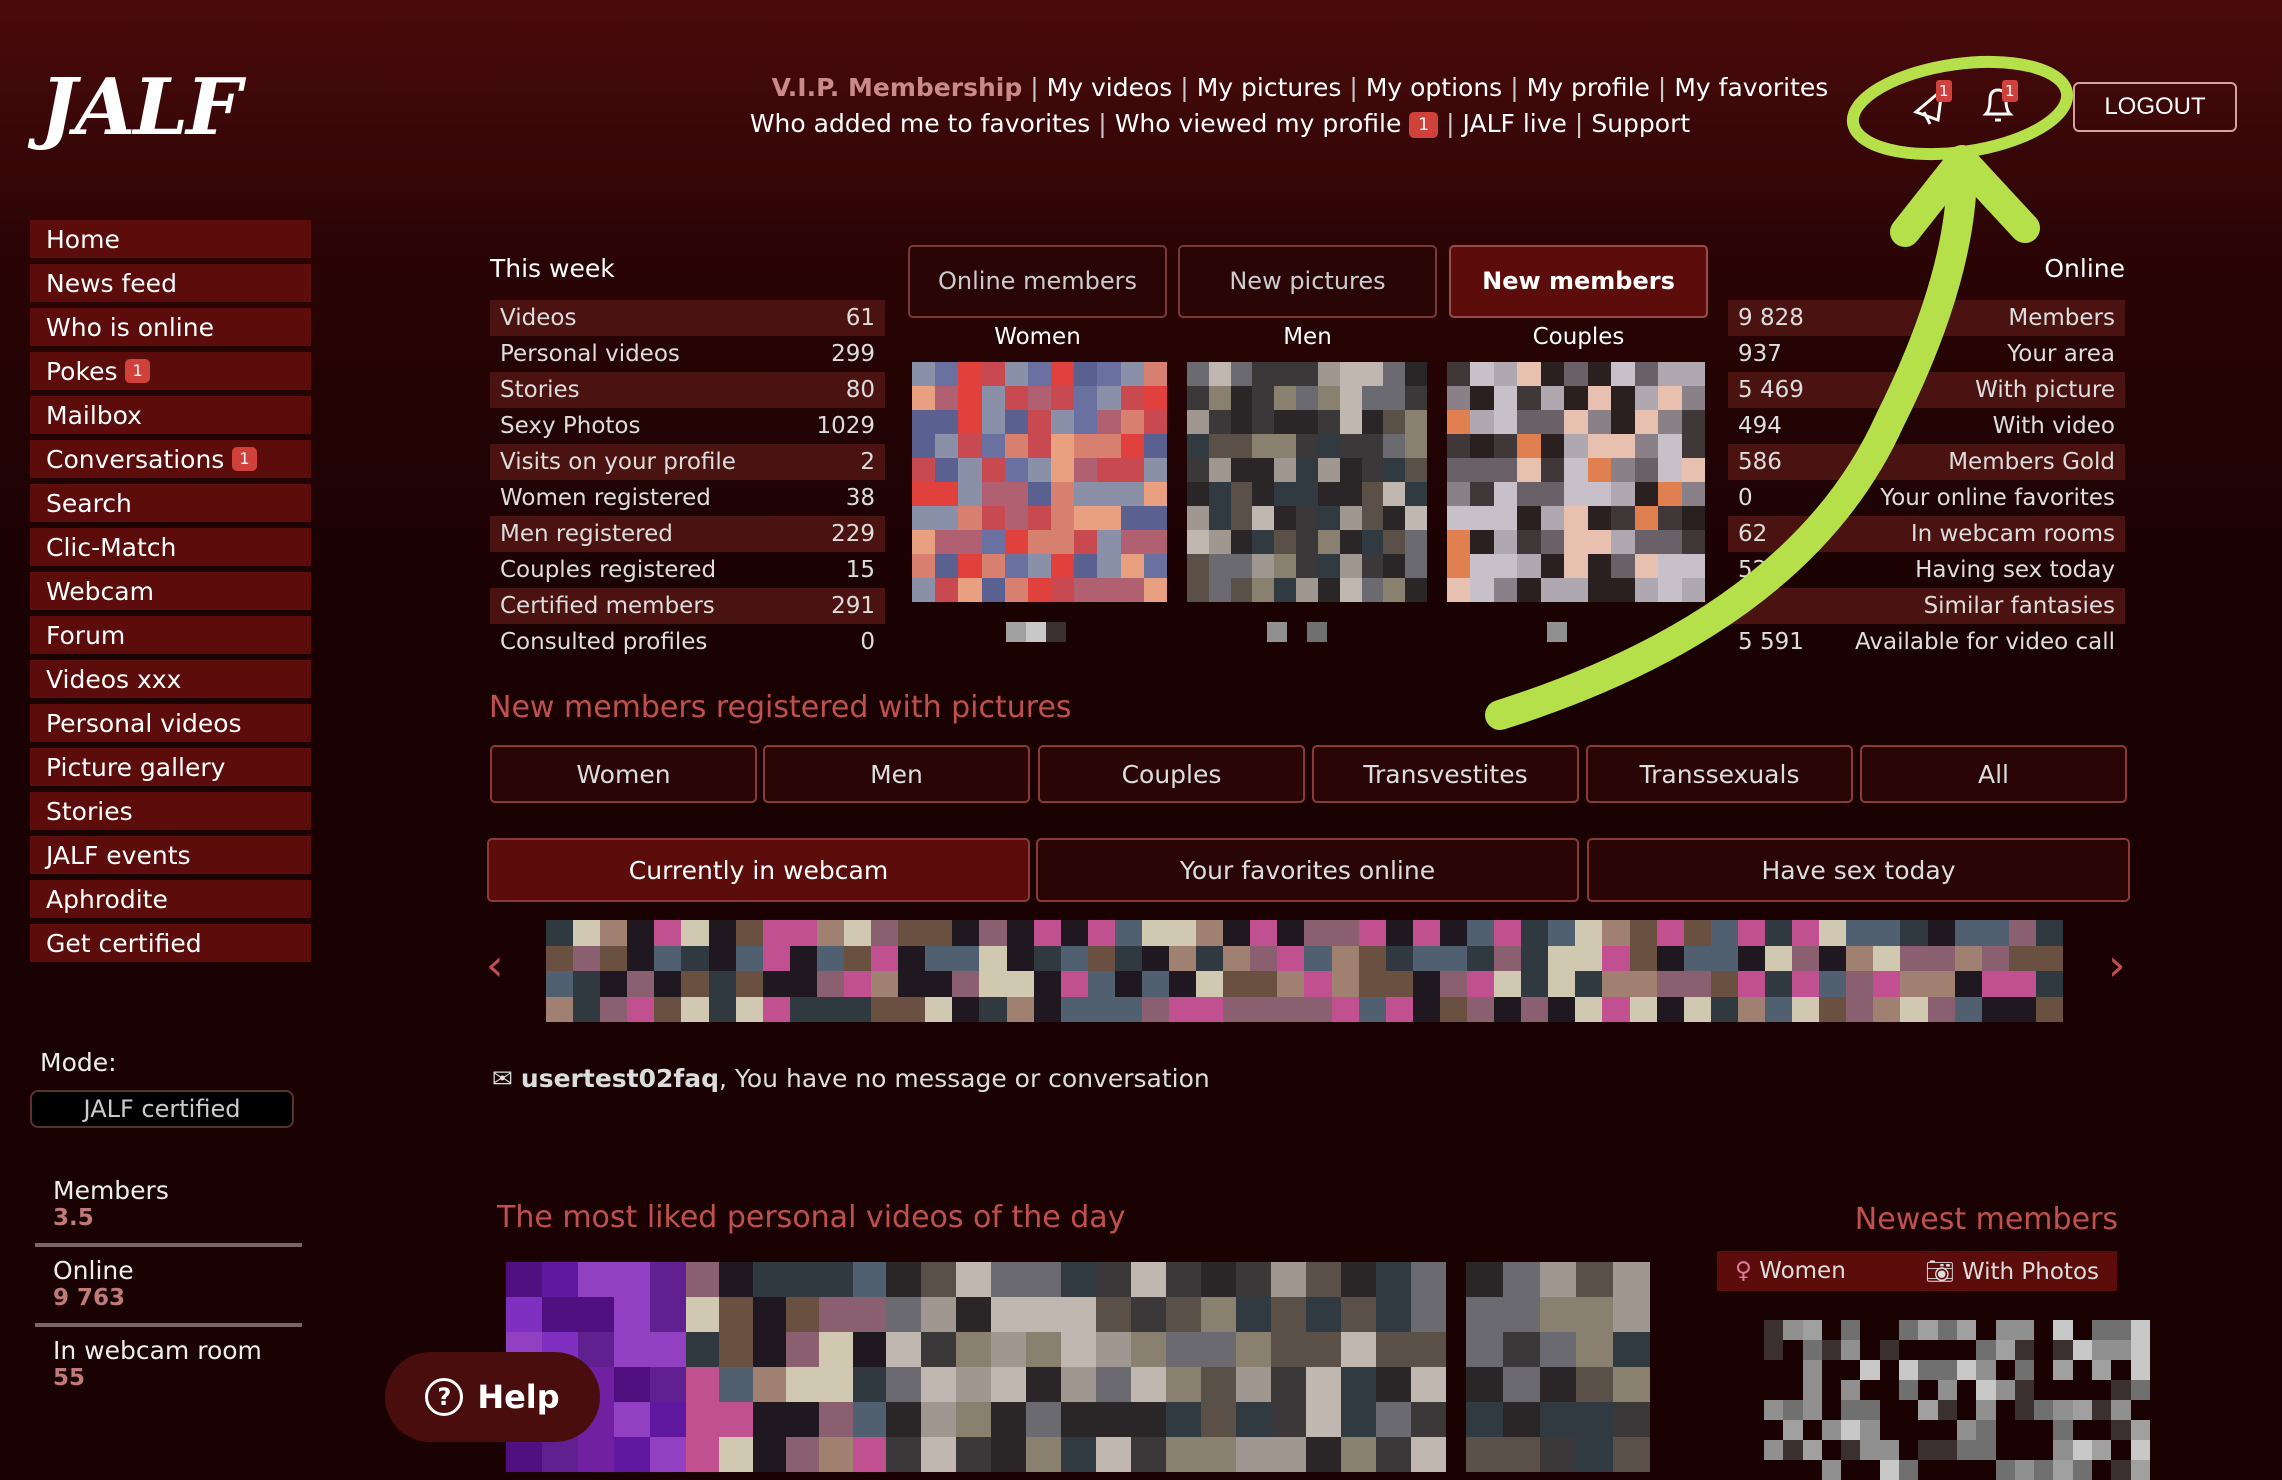  Describe the element at coordinates (1719, 774) in the screenshot. I see `filter-transsexuals: Transsexuals` at that location.